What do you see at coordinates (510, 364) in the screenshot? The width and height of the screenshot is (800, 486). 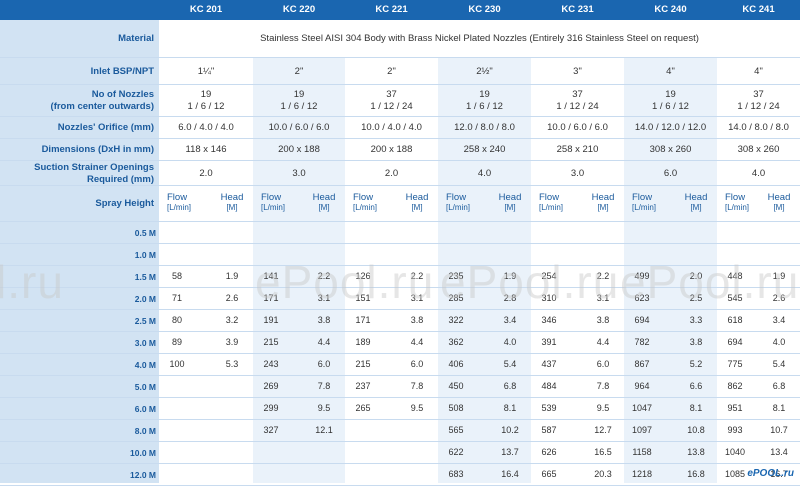 I see `head-value: 5.4` at bounding box center [510, 364].